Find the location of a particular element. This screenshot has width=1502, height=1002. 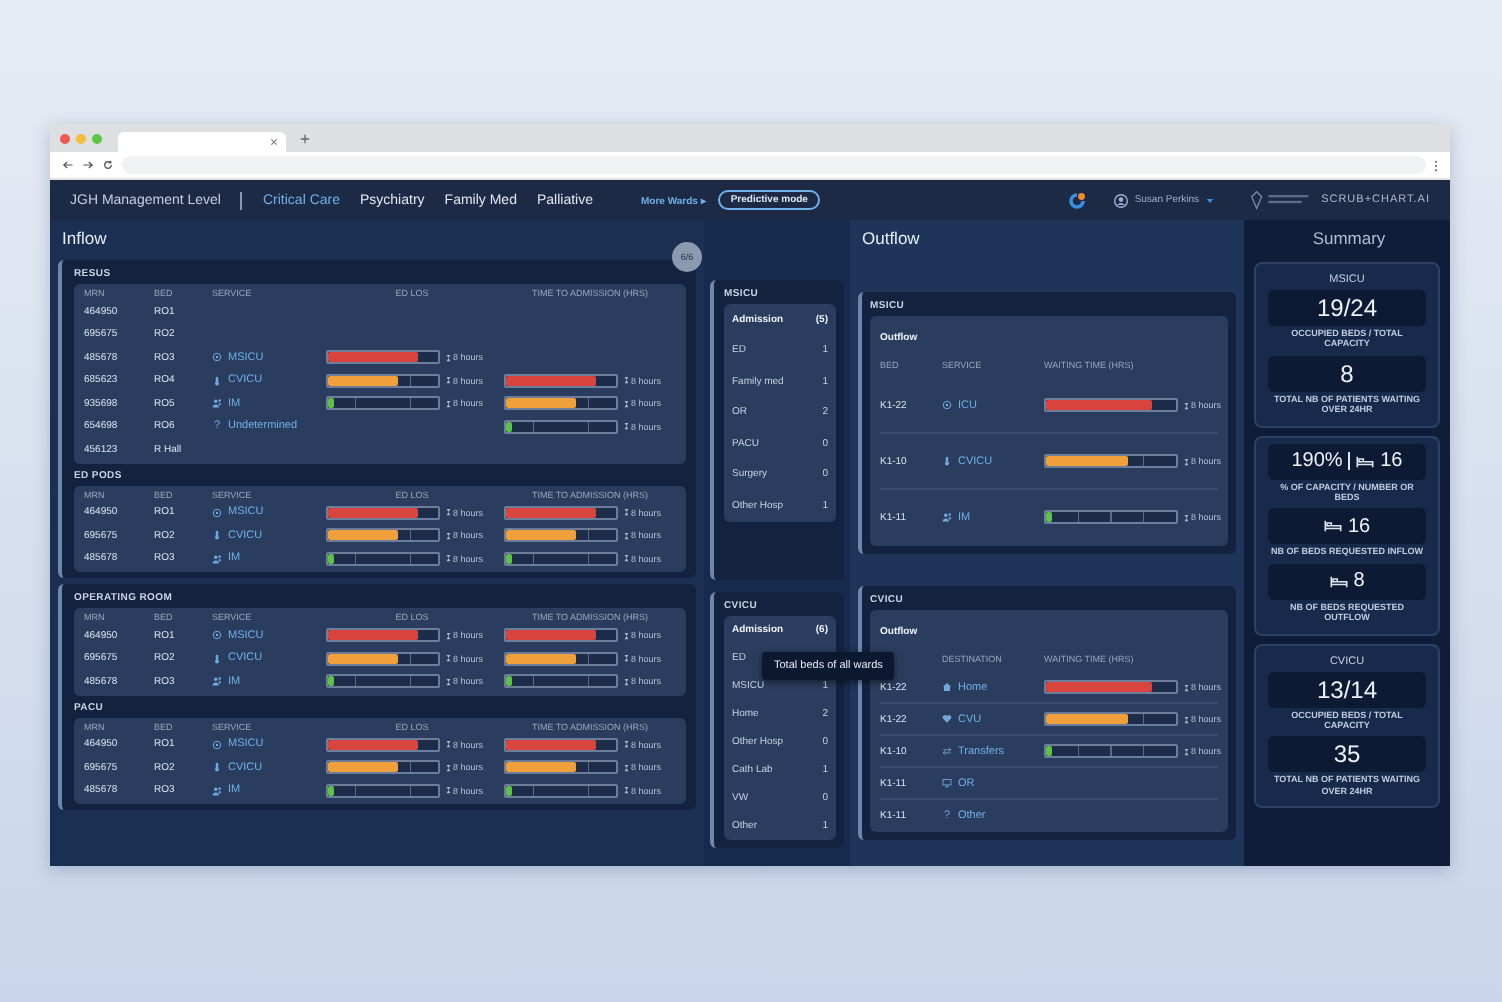

notification-icon is located at coordinates (1077, 200).